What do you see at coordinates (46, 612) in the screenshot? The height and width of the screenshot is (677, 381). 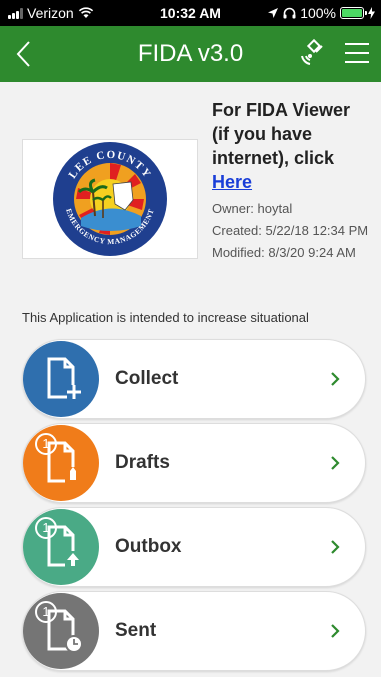 I see `sent-badge: 1` at bounding box center [46, 612].